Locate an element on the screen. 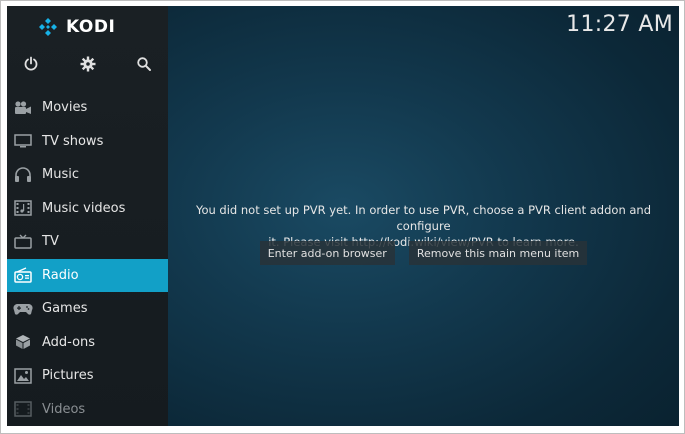  menu-item-label: Music is located at coordinates (60, 175).